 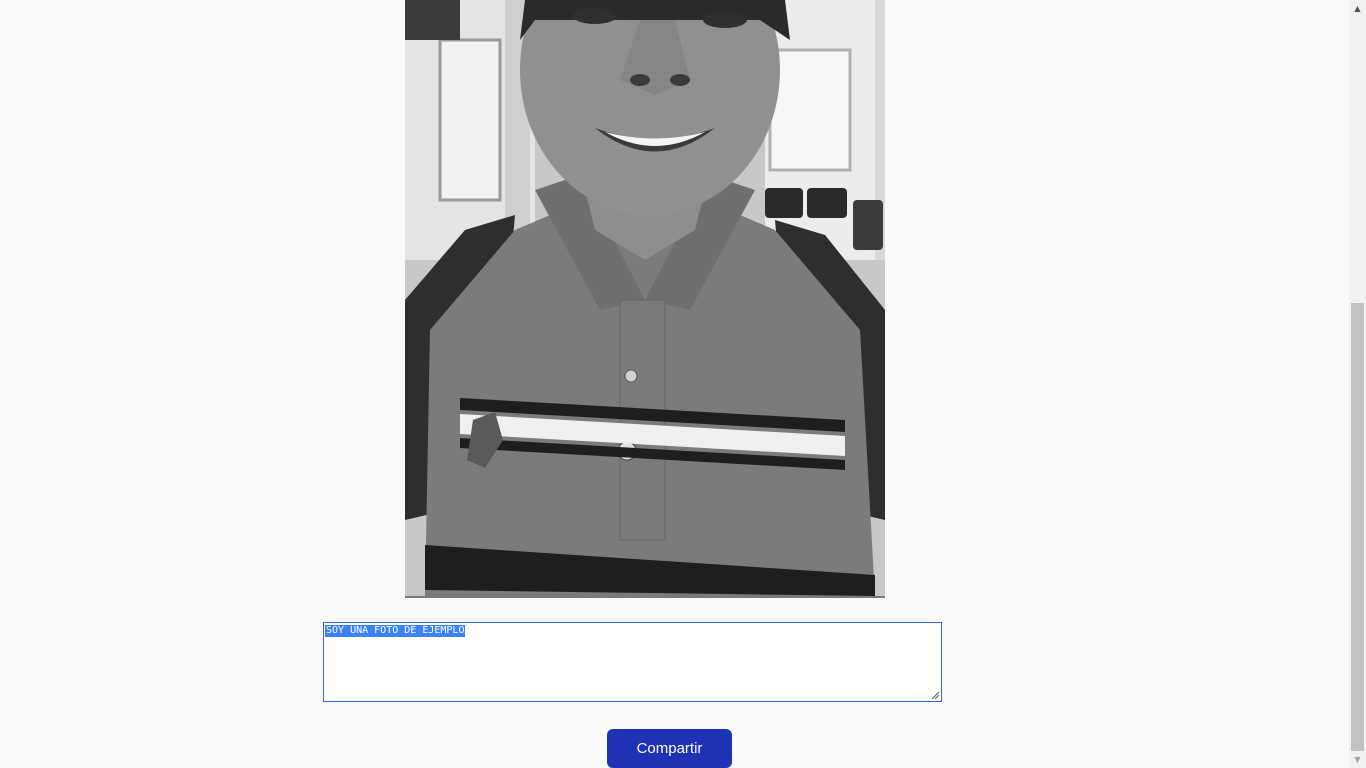 What do you see at coordinates (1357, 527) in the screenshot?
I see `scroll-thumb` at bounding box center [1357, 527].